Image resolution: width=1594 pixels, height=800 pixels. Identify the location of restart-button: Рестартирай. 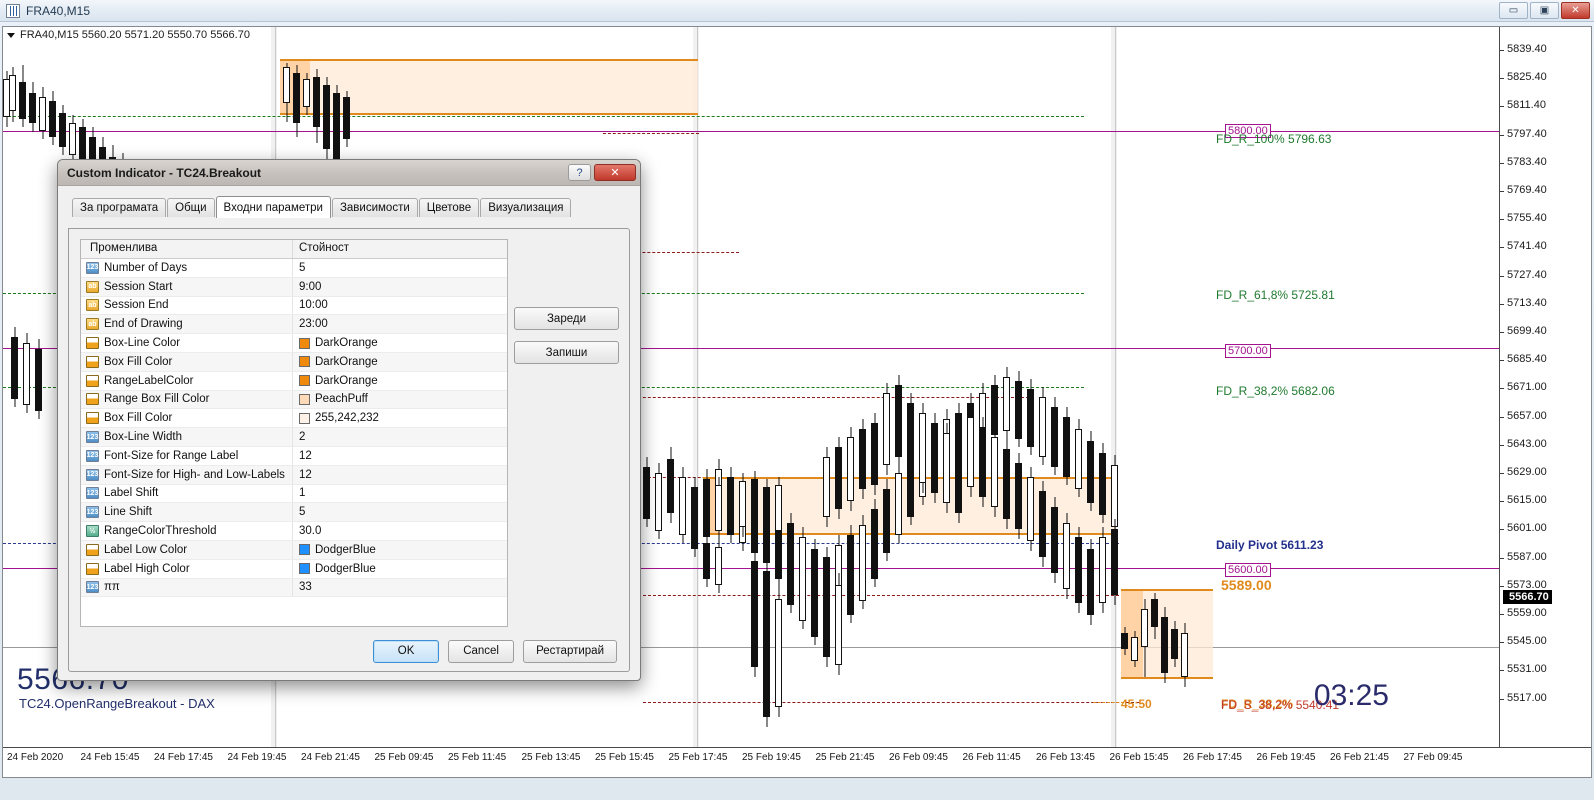
(570, 651).